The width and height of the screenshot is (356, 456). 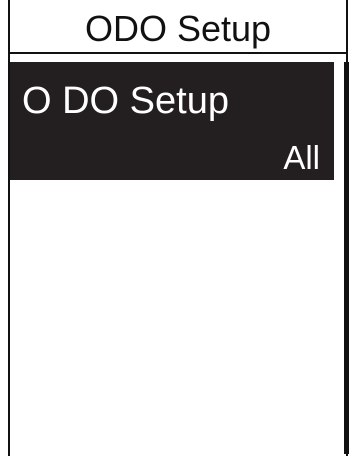 I want to click on scrollbar, so click(x=346, y=258).